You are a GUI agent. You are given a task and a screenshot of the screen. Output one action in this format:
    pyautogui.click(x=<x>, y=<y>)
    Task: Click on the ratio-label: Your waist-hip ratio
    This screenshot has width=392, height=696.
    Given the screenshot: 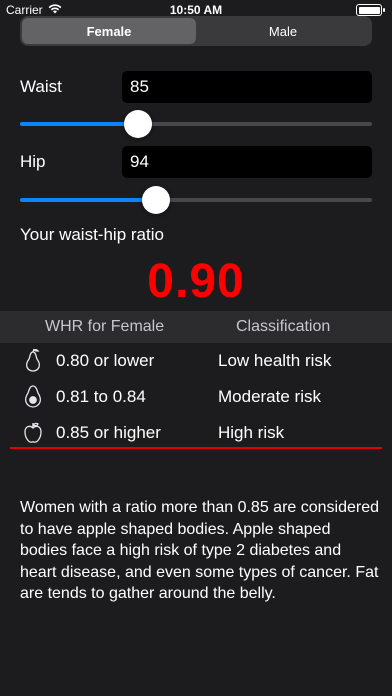 What is the action you would take?
    pyautogui.click(x=92, y=234)
    